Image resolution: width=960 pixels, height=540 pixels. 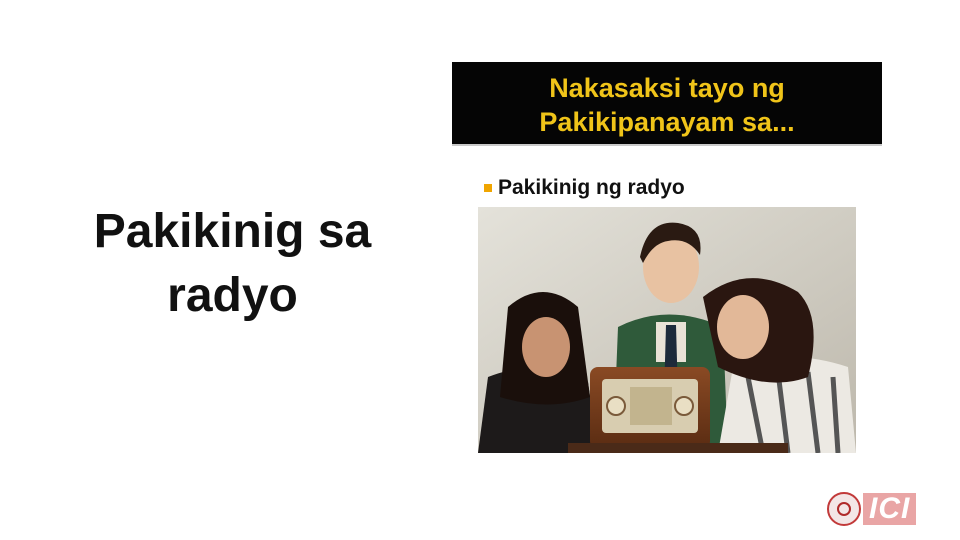 I want to click on slide-title: Pakikinig sa radyo, so click(x=232, y=264).